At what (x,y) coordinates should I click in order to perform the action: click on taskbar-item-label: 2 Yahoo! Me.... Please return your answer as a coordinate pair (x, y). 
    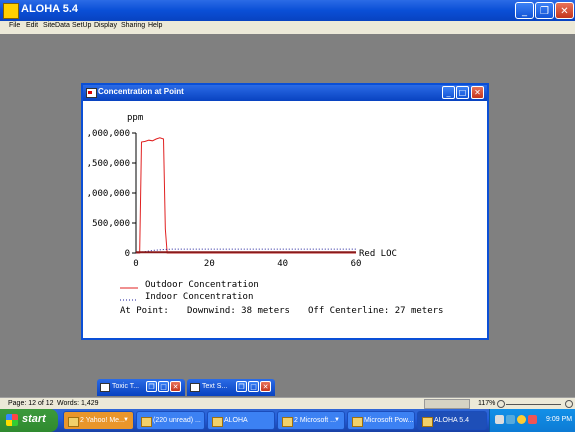
    Looking at the image, I should click on (102, 420).